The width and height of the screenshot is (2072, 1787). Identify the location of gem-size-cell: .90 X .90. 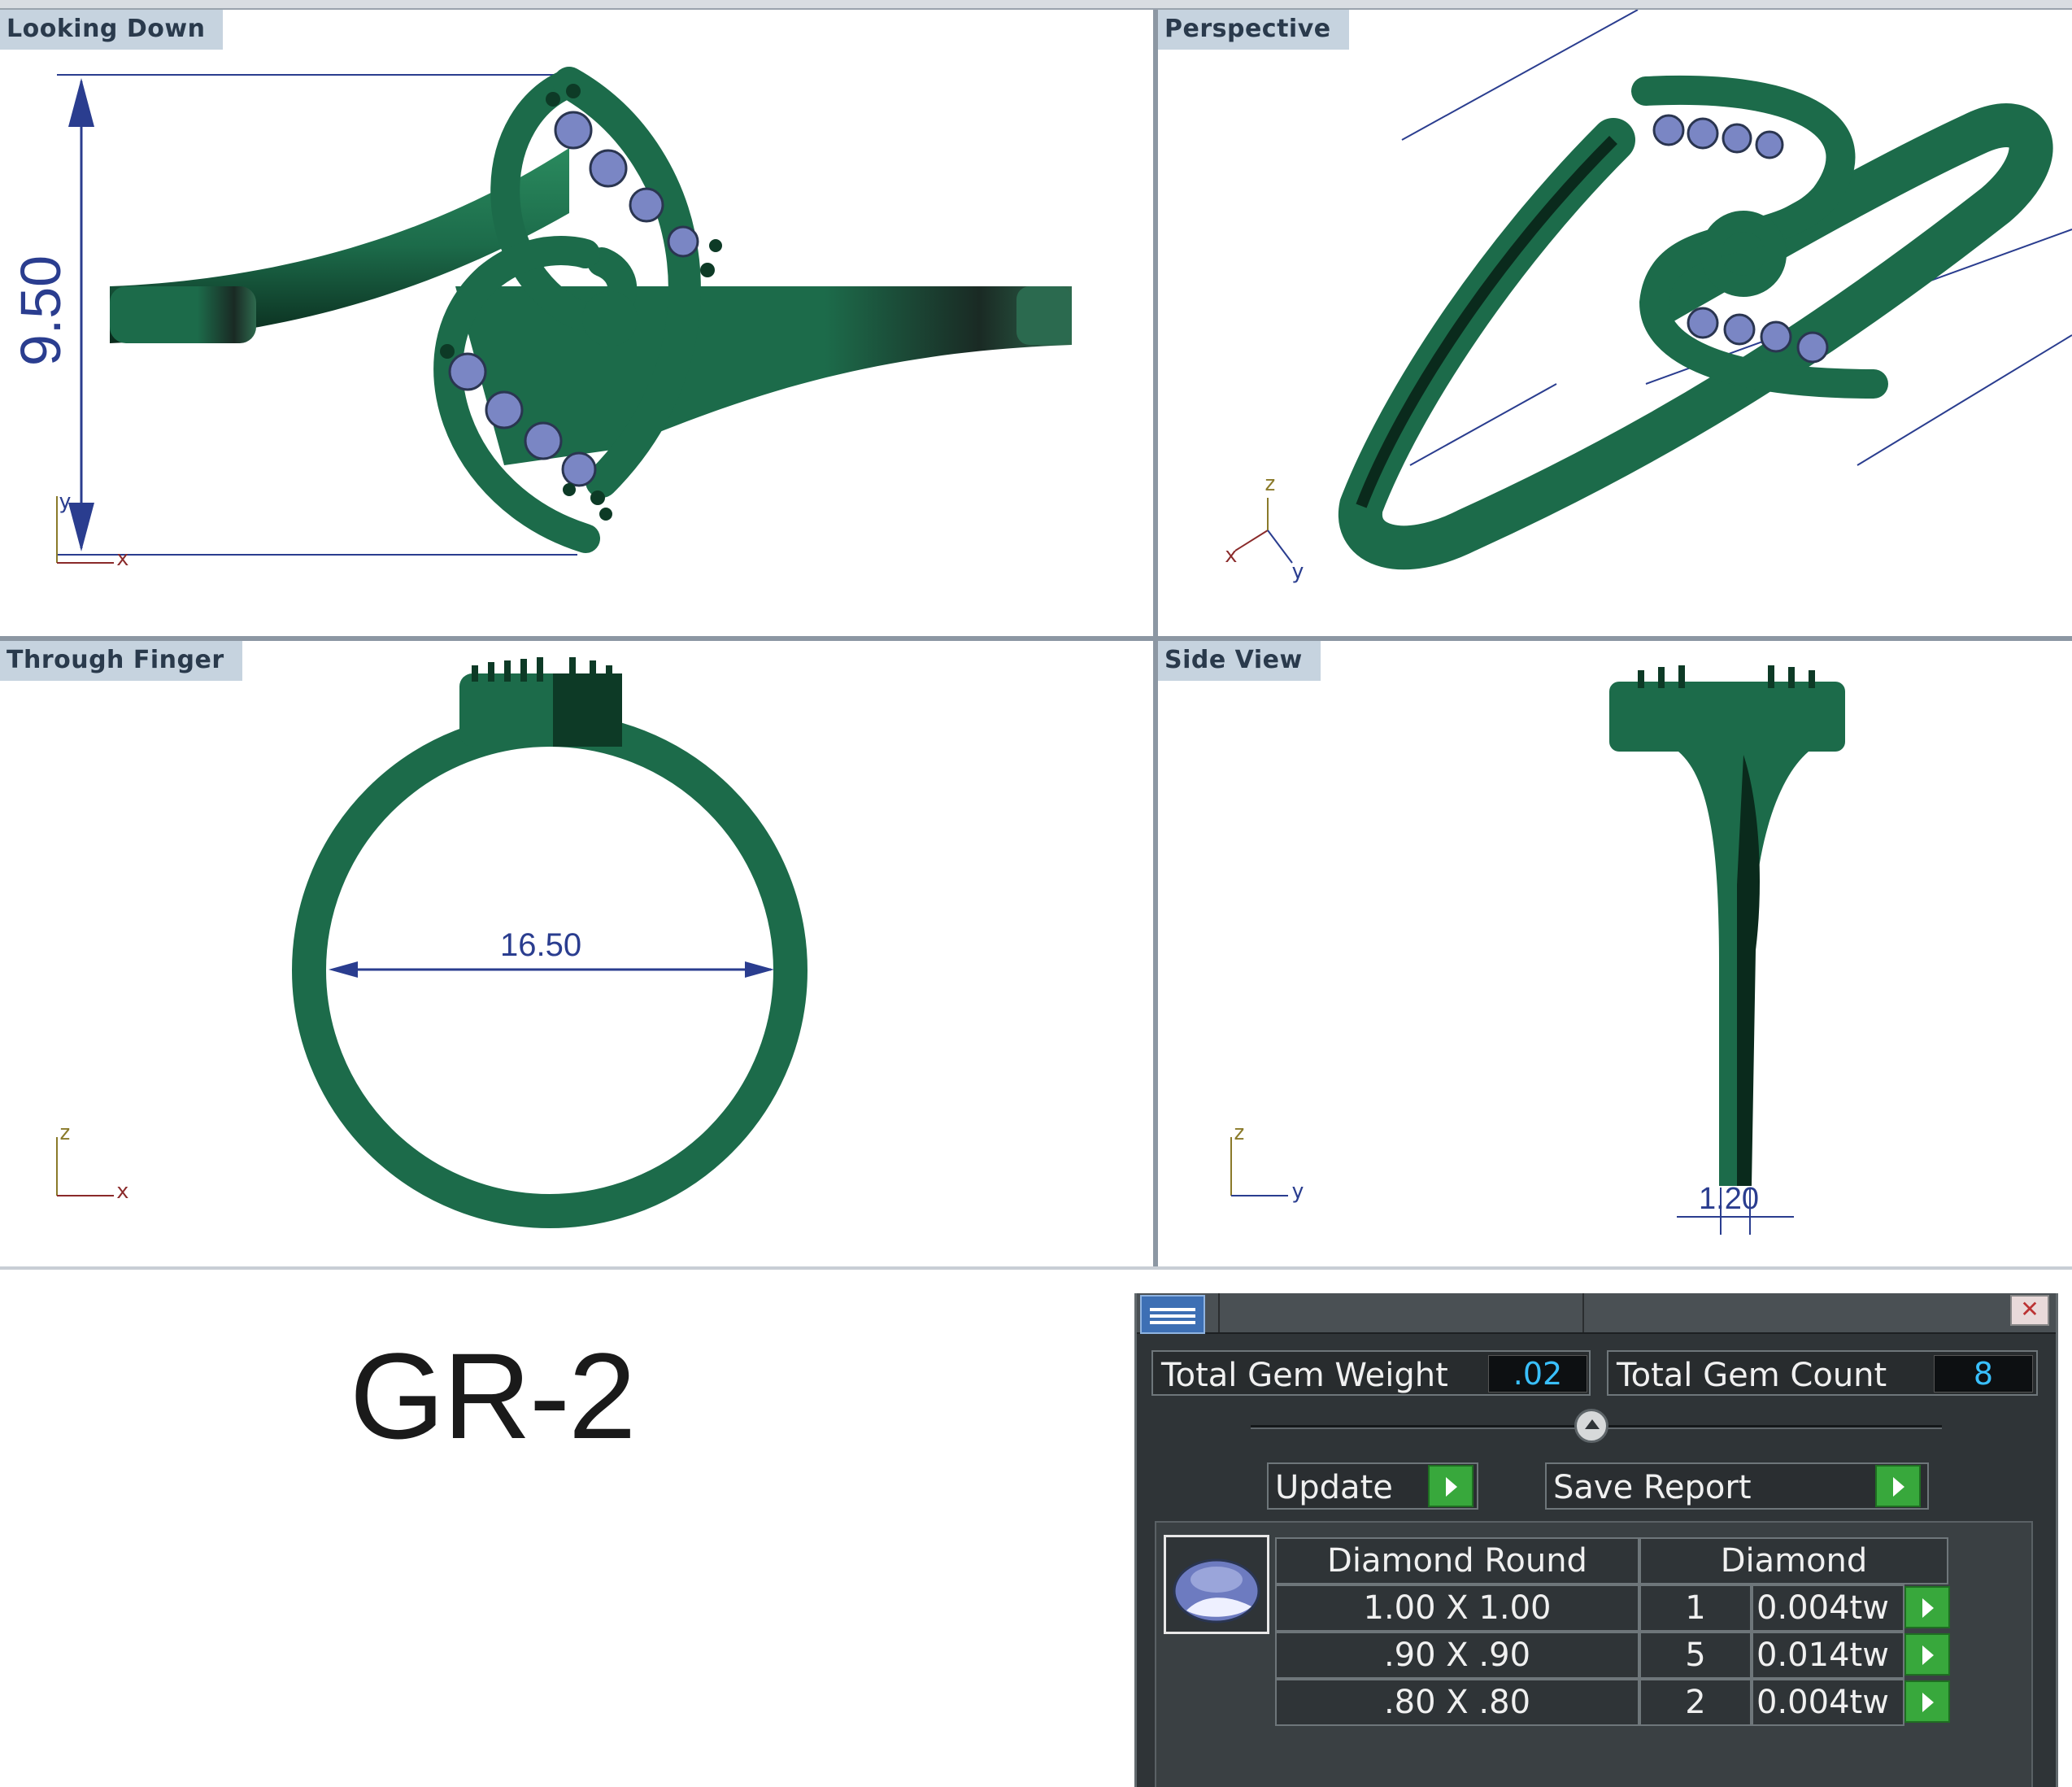
(1457, 1656).